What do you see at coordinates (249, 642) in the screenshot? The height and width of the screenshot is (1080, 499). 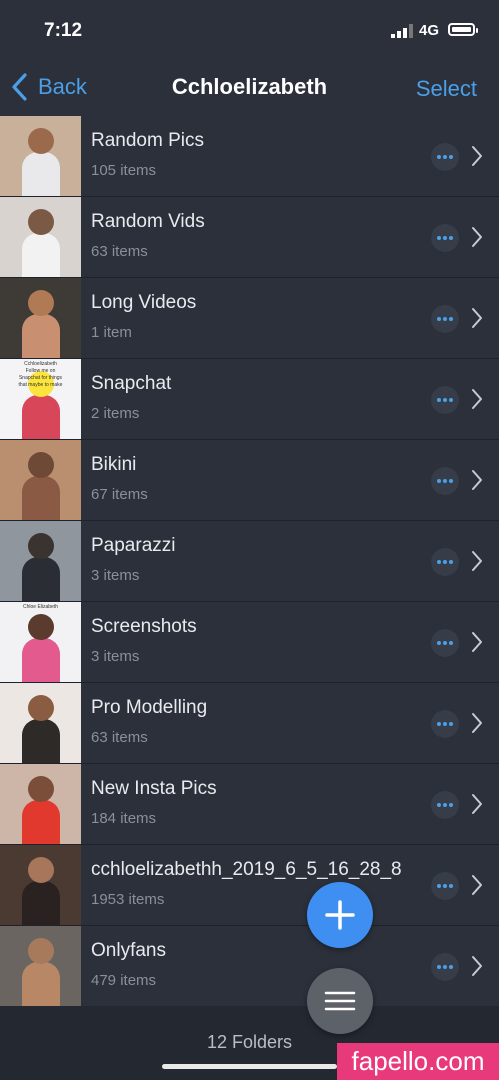 I see `folder-row: Chloe Elizabeth Screenshots 3 items` at bounding box center [249, 642].